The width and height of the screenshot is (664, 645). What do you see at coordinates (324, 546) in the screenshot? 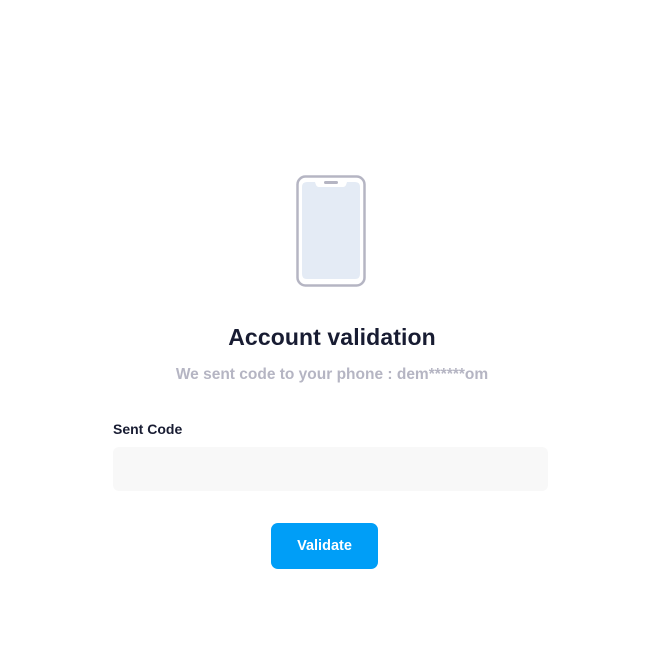
I see `validate-button: Validate` at bounding box center [324, 546].